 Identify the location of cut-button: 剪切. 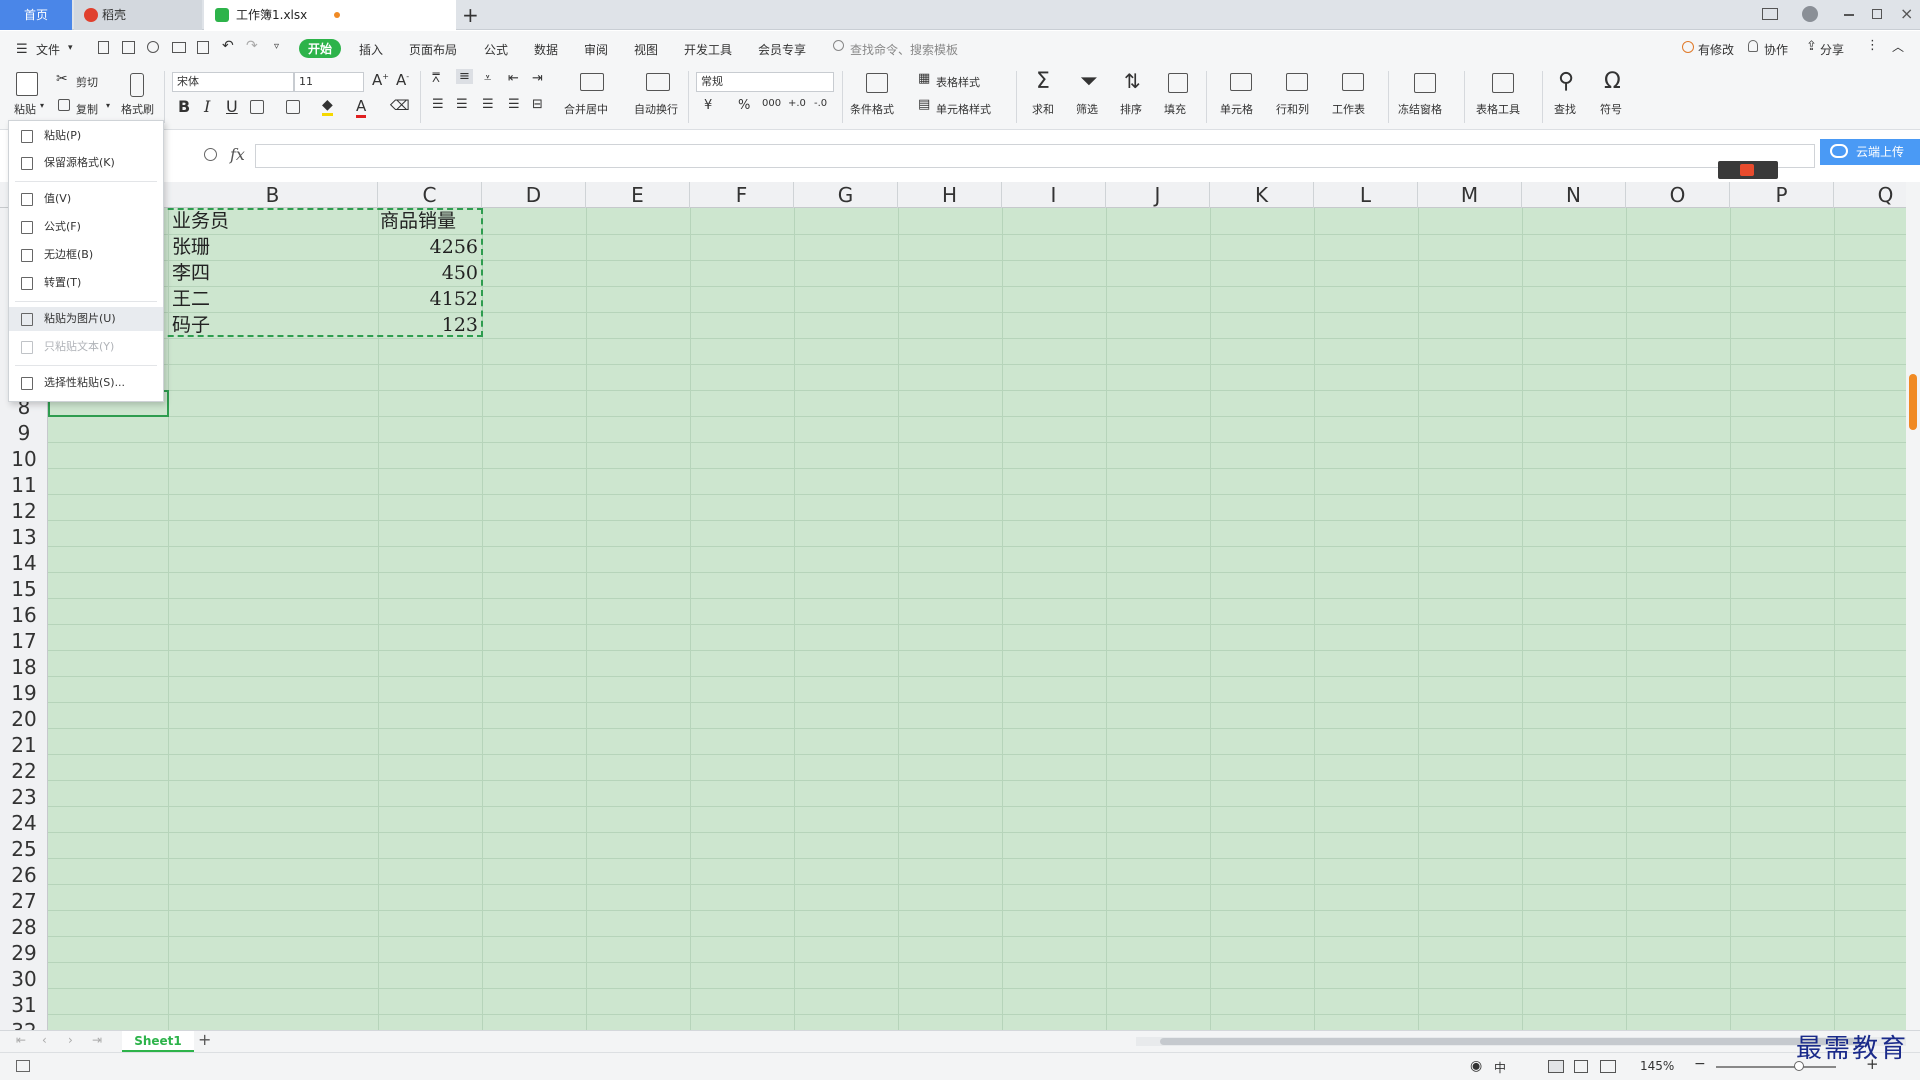
(87, 82).